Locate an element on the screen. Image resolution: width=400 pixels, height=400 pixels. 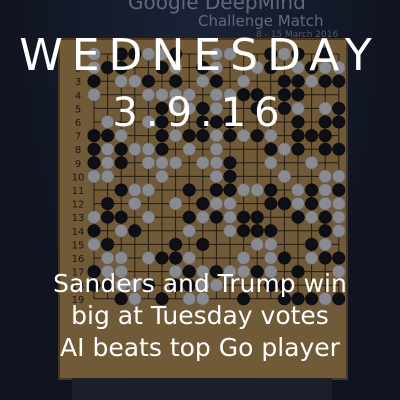
news-line-3: AI beats top Go player is located at coordinates (200, 347).